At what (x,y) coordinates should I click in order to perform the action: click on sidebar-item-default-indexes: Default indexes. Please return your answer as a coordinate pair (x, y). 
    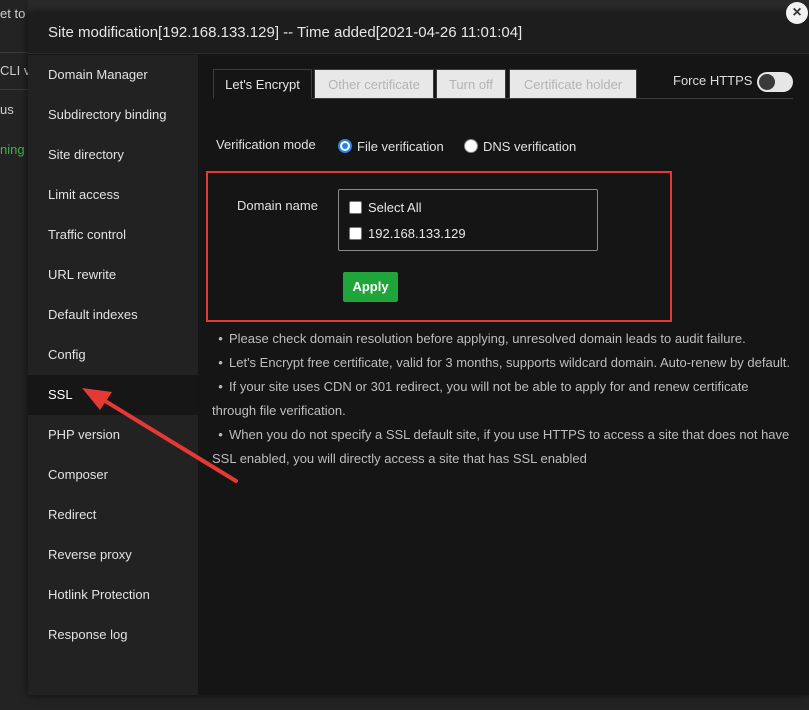
    Looking at the image, I should click on (113, 315).